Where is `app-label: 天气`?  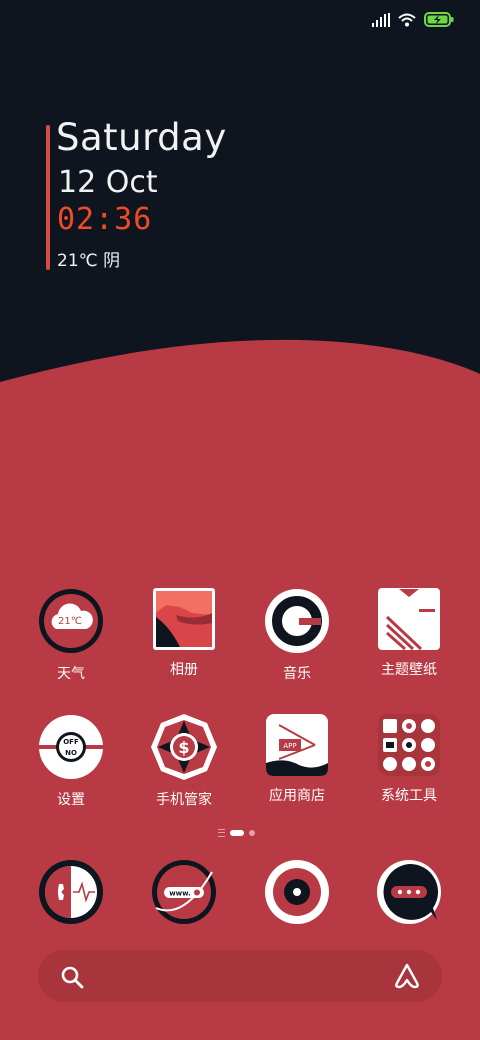 app-label: 天气 is located at coordinates (71, 674).